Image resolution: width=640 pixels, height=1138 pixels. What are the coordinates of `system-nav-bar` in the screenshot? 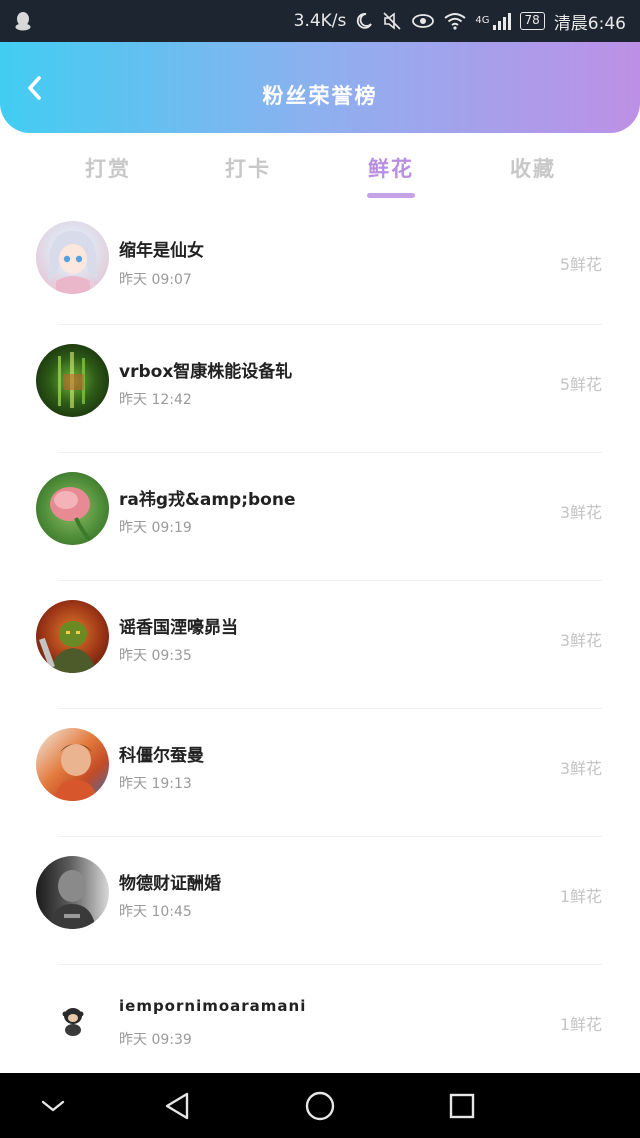 It's located at (320, 1105).